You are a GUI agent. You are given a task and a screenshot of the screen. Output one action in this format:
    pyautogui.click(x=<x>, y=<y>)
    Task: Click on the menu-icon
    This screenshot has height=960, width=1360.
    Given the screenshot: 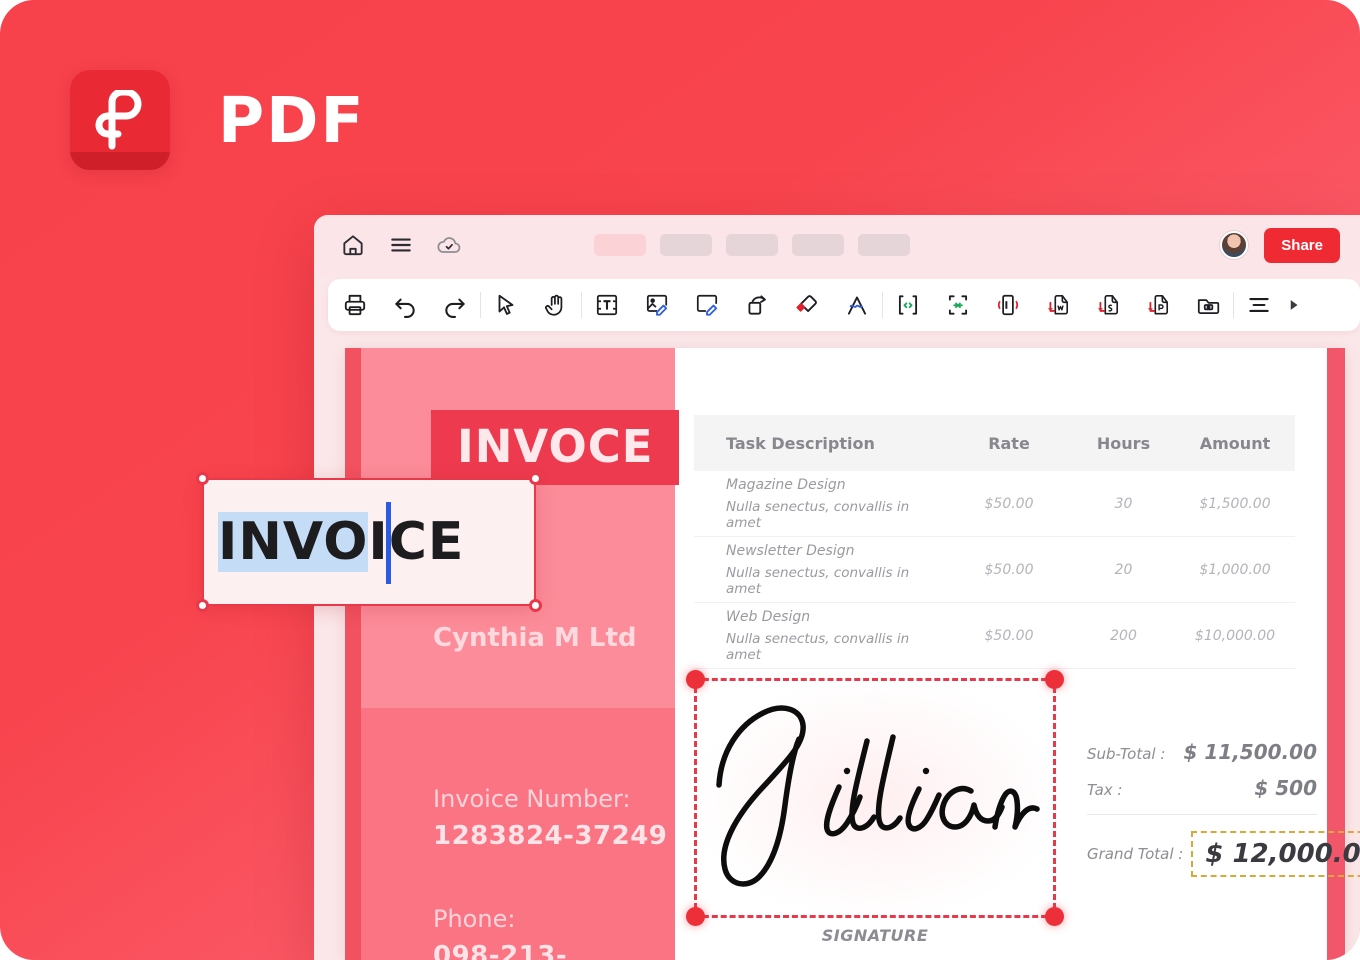 What is the action you would take?
    pyautogui.click(x=401, y=245)
    